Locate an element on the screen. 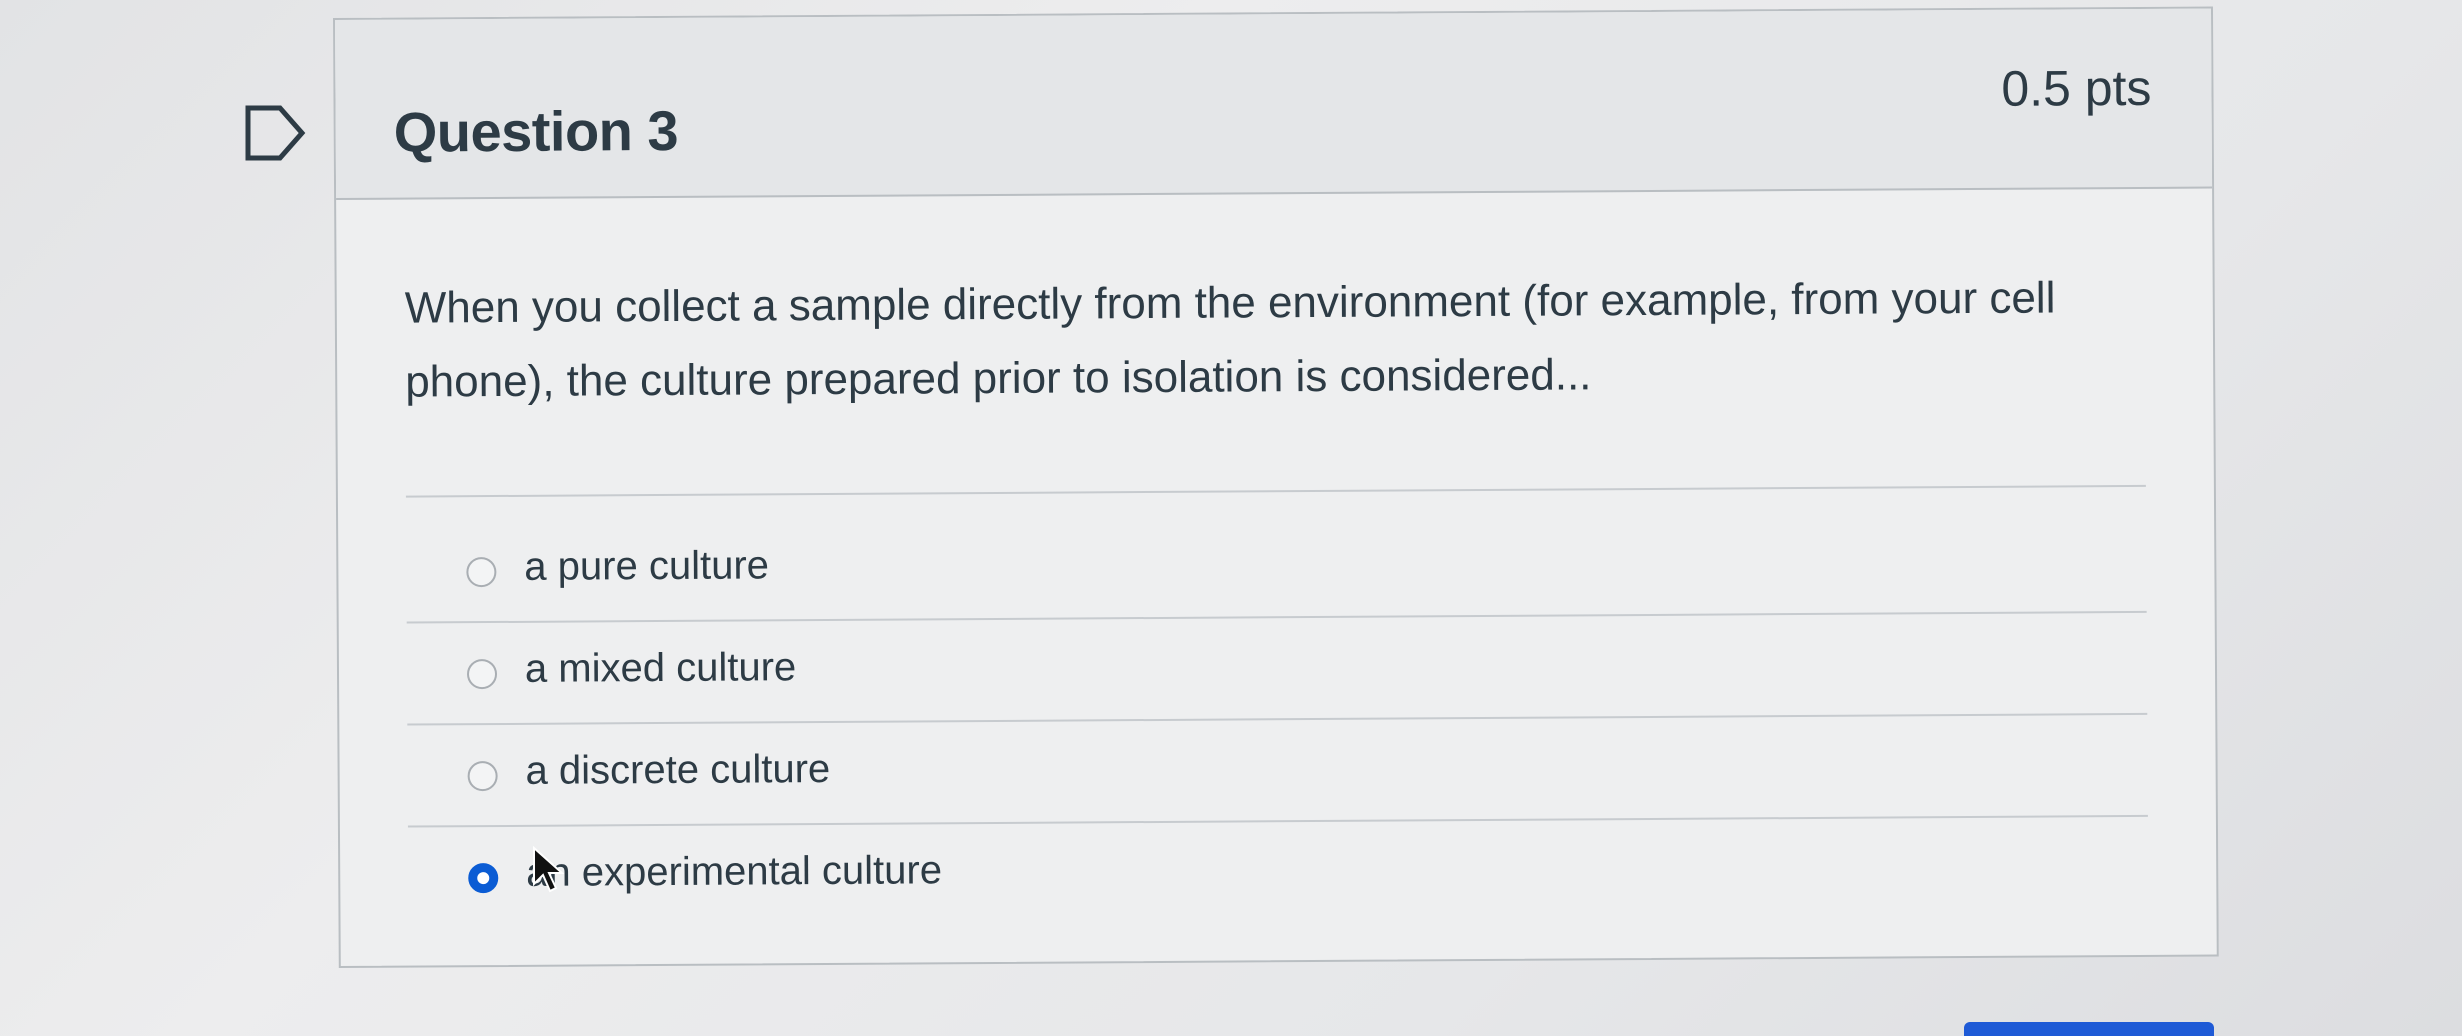  answer-option: a mixed culture is located at coordinates (1277, 673).